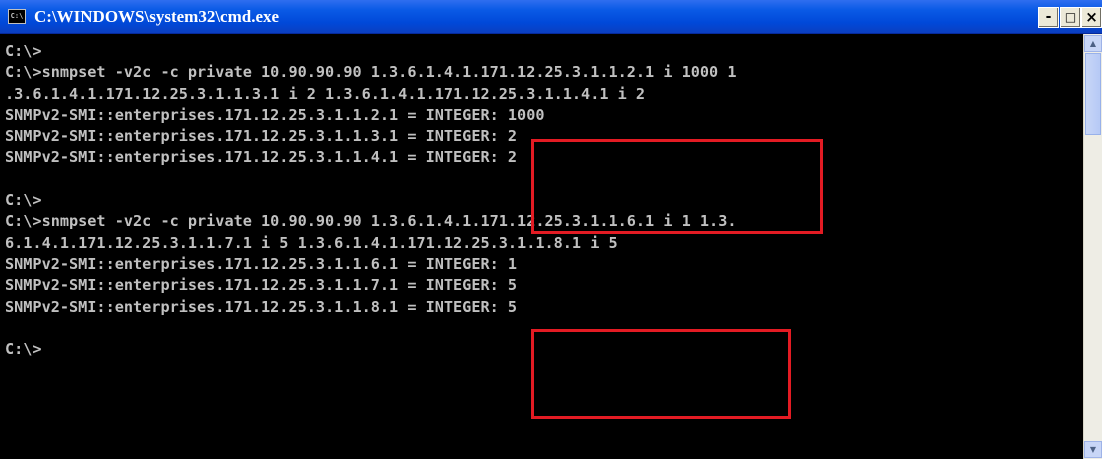 The height and width of the screenshot is (459, 1102). Describe the element at coordinates (17, 16) in the screenshot. I see `cmd-app-icon: C:\` at that location.